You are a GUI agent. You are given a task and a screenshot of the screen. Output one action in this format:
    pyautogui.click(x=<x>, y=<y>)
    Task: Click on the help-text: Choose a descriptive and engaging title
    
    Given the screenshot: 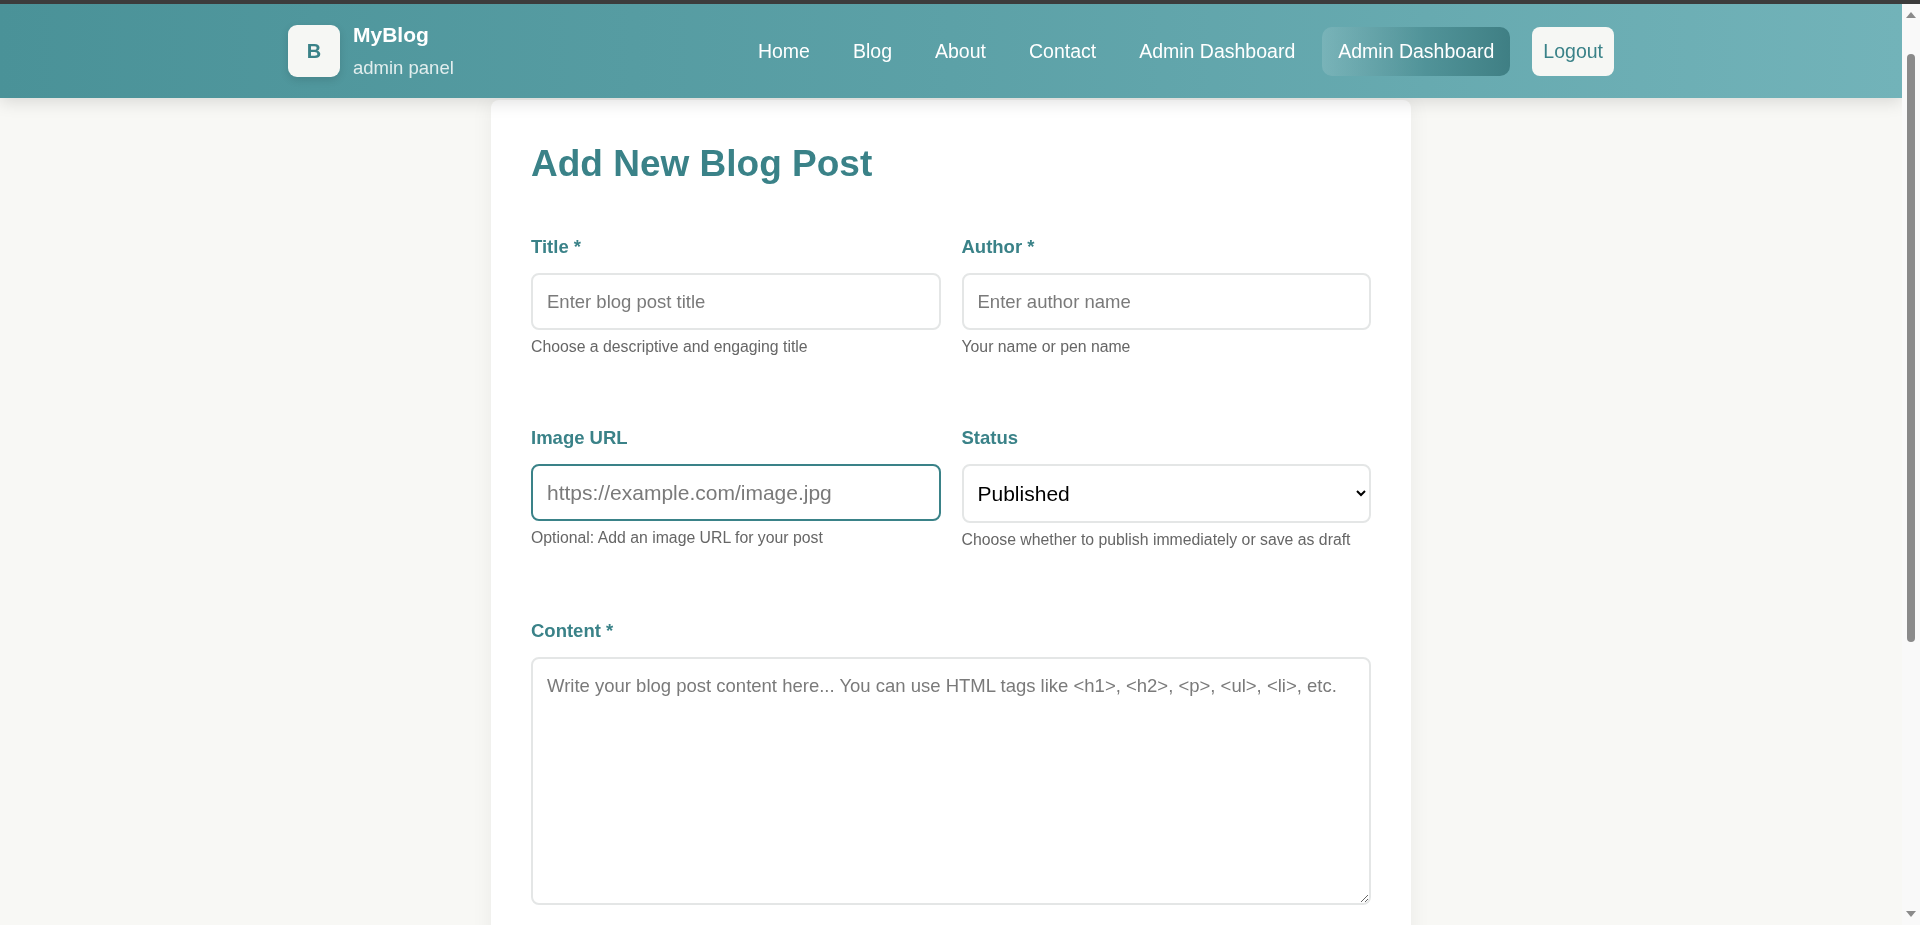 What is the action you would take?
    pyautogui.click(x=670, y=346)
    